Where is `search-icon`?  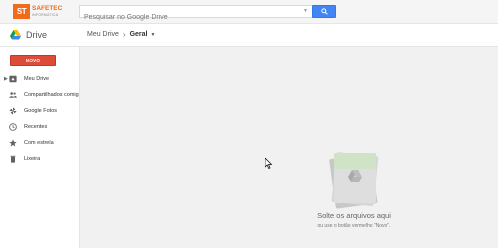
search-icon is located at coordinates (324, 11).